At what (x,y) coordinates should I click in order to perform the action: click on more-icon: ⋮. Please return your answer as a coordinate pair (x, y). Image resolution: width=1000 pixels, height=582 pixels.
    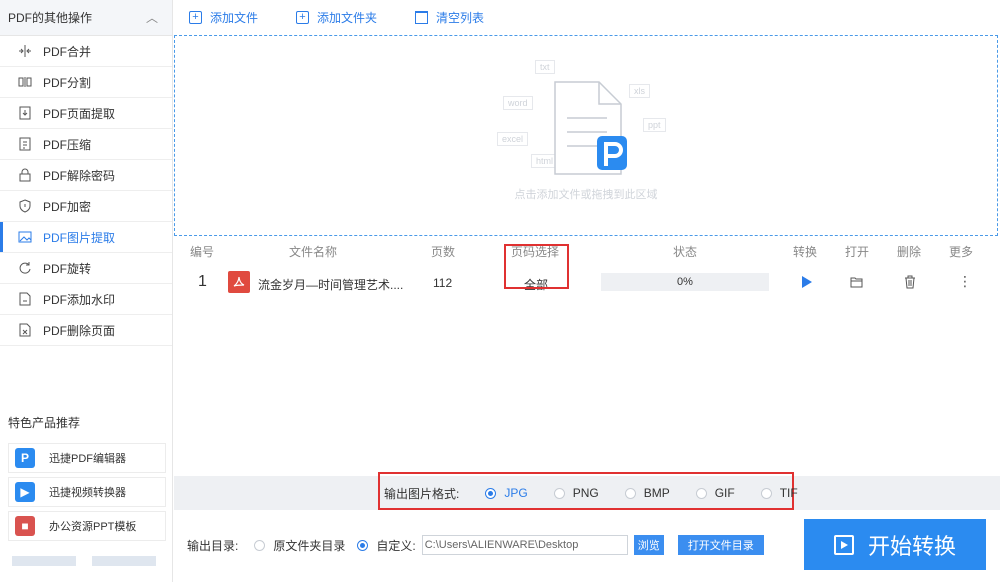
    Looking at the image, I should click on (965, 281).